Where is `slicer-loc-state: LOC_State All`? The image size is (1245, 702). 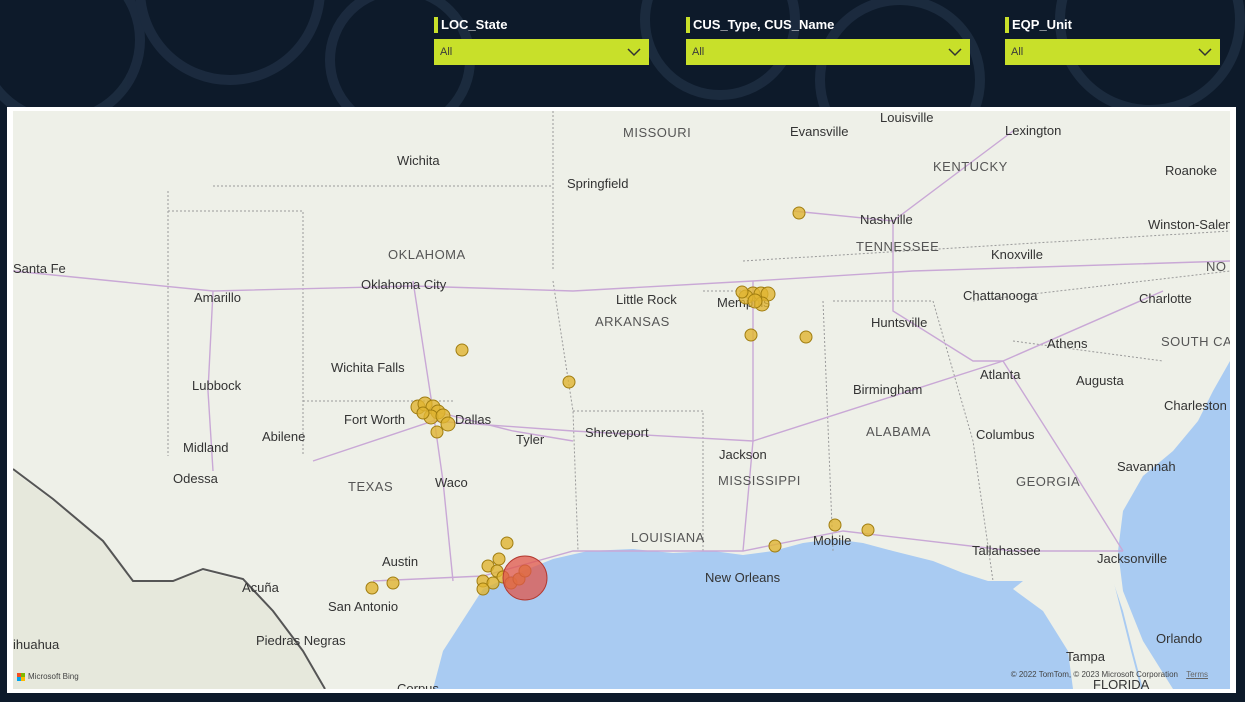 slicer-loc-state: LOC_State All is located at coordinates (541, 41).